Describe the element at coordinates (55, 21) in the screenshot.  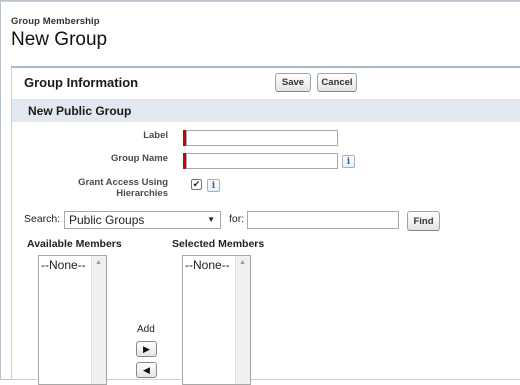
I see `breadcrumb: Group Membership` at that location.